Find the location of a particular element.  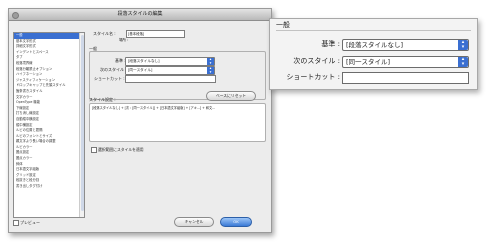

checkbox-icon is located at coordinates (94, 150).